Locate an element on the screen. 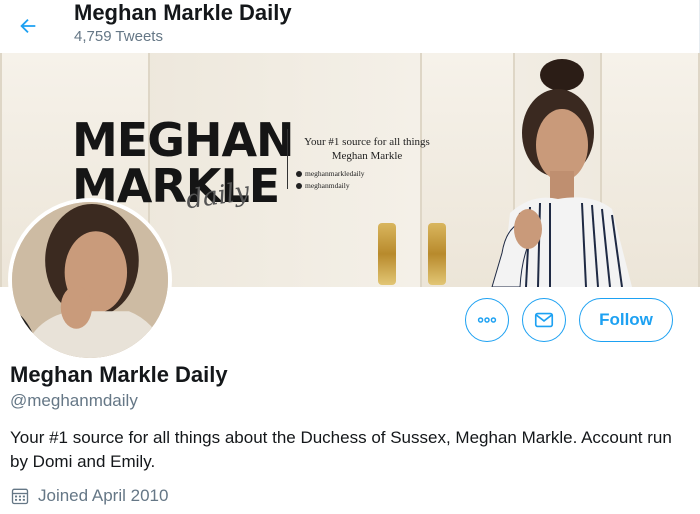 This screenshot has width=700, height=514. message-button is located at coordinates (544, 320).